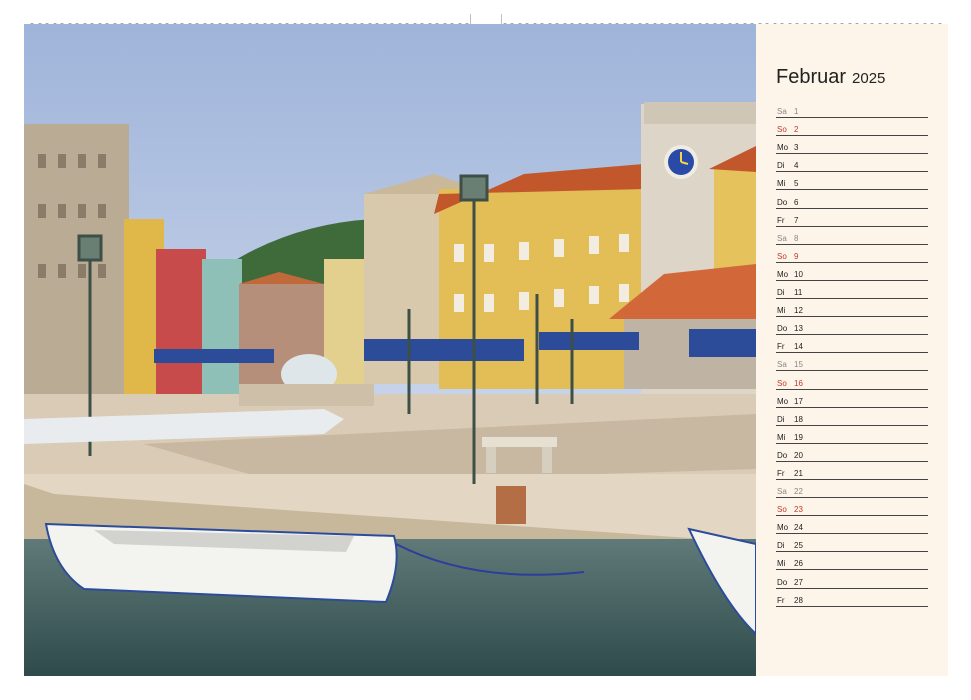 The width and height of the screenshot is (971, 700). What do you see at coordinates (796, 148) in the screenshot?
I see `day-number: 3` at bounding box center [796, 148].